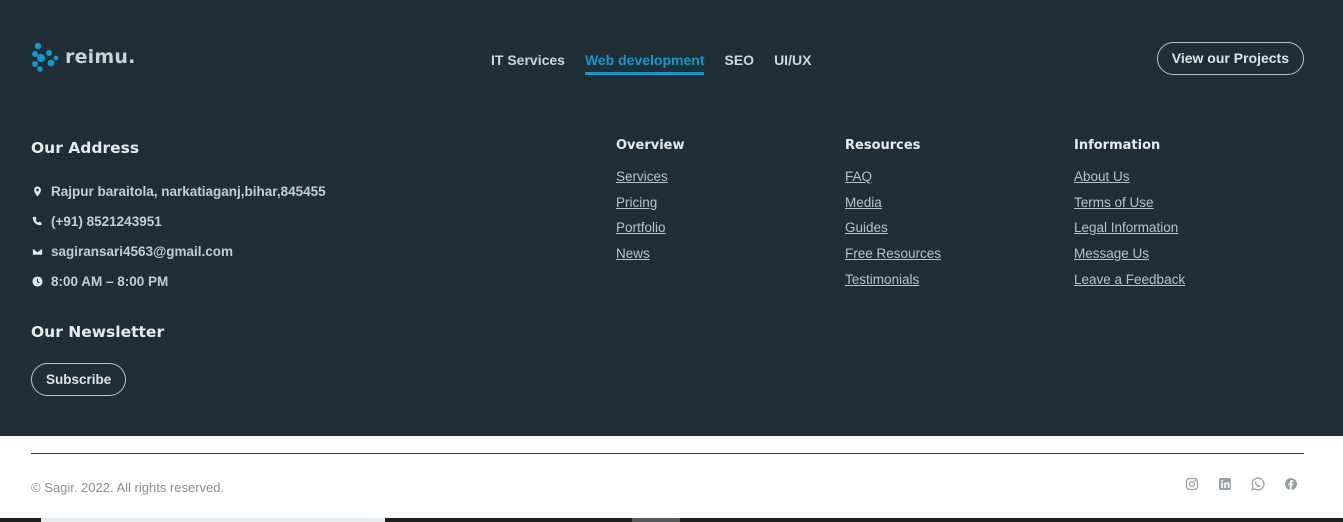 The width and height of the screenshot is (1343, 522). I want to click on address-phone-text: (+91) 8521243951, so click(106, 221).